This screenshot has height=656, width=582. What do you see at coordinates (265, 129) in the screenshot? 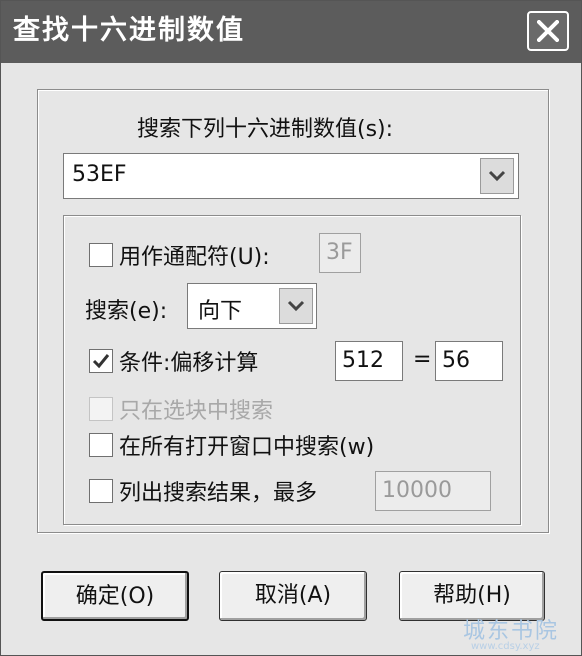
I see `search-values-label: 搜索下列十六进制数值(s):` at bounding box center [265, 129].